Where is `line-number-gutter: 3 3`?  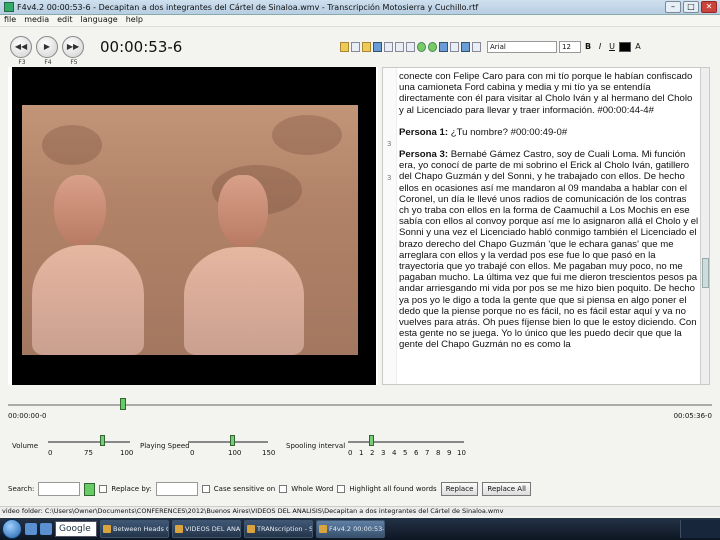
line-number-gutter: 3 3 is located at coordinates (390, 226).